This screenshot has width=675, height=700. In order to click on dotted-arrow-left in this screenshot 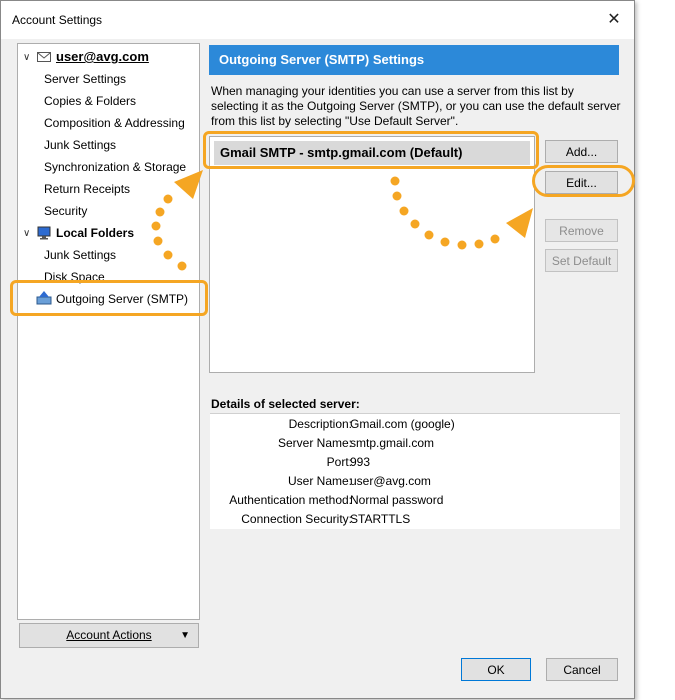, I will do `click(177, 220)`.